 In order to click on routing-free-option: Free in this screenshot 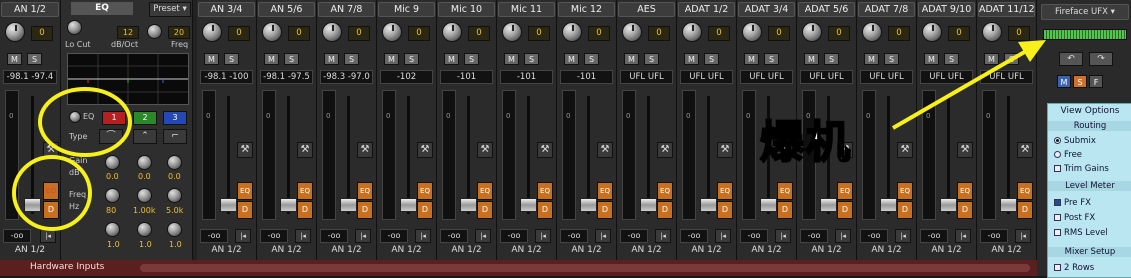, I will do `click(1068, 155)`.